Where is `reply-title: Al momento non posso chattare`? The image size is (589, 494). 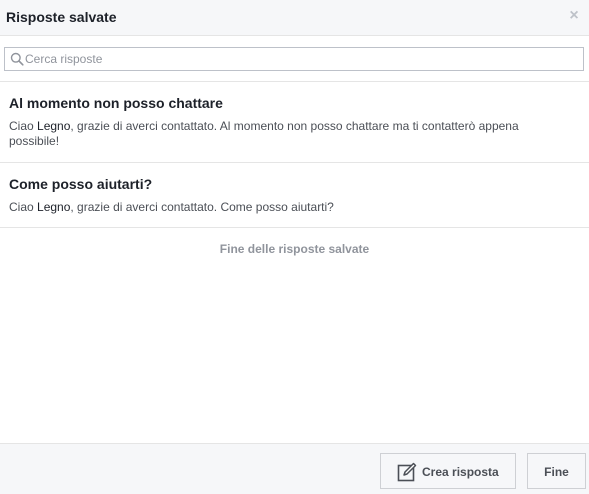
reply-title: Al momento non posso chattare is located at coordinates (116, 103).